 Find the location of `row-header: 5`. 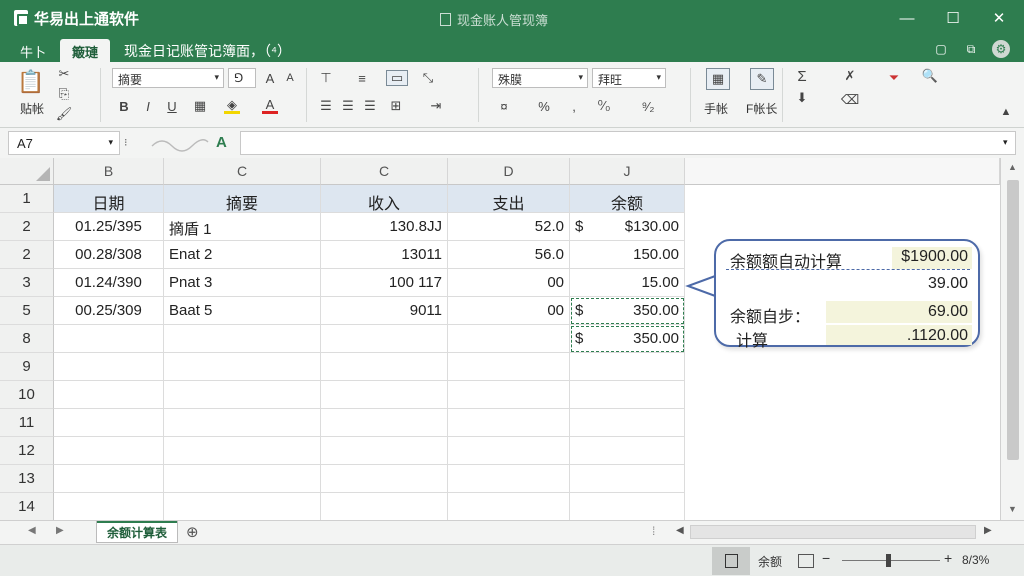

row-header: 5 is located at coordinates (27, 311).